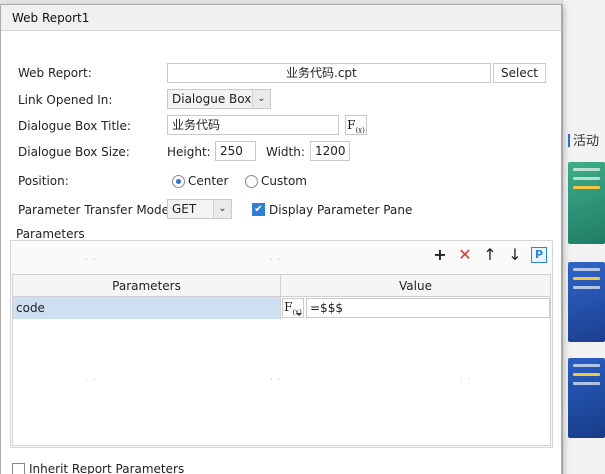 This screenshot has height=474, width=605. Describe the element at coordinates (428, 308) in the screenshot. I see `table-row-parameter-value: =$$$` at that location.